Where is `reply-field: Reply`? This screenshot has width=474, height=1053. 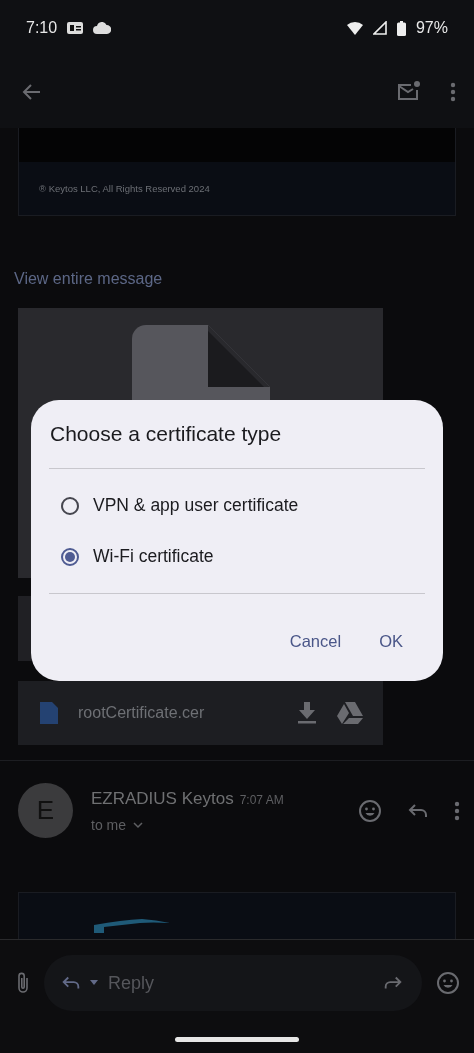 reply-field: Reply is located at coordinates (233, 983).